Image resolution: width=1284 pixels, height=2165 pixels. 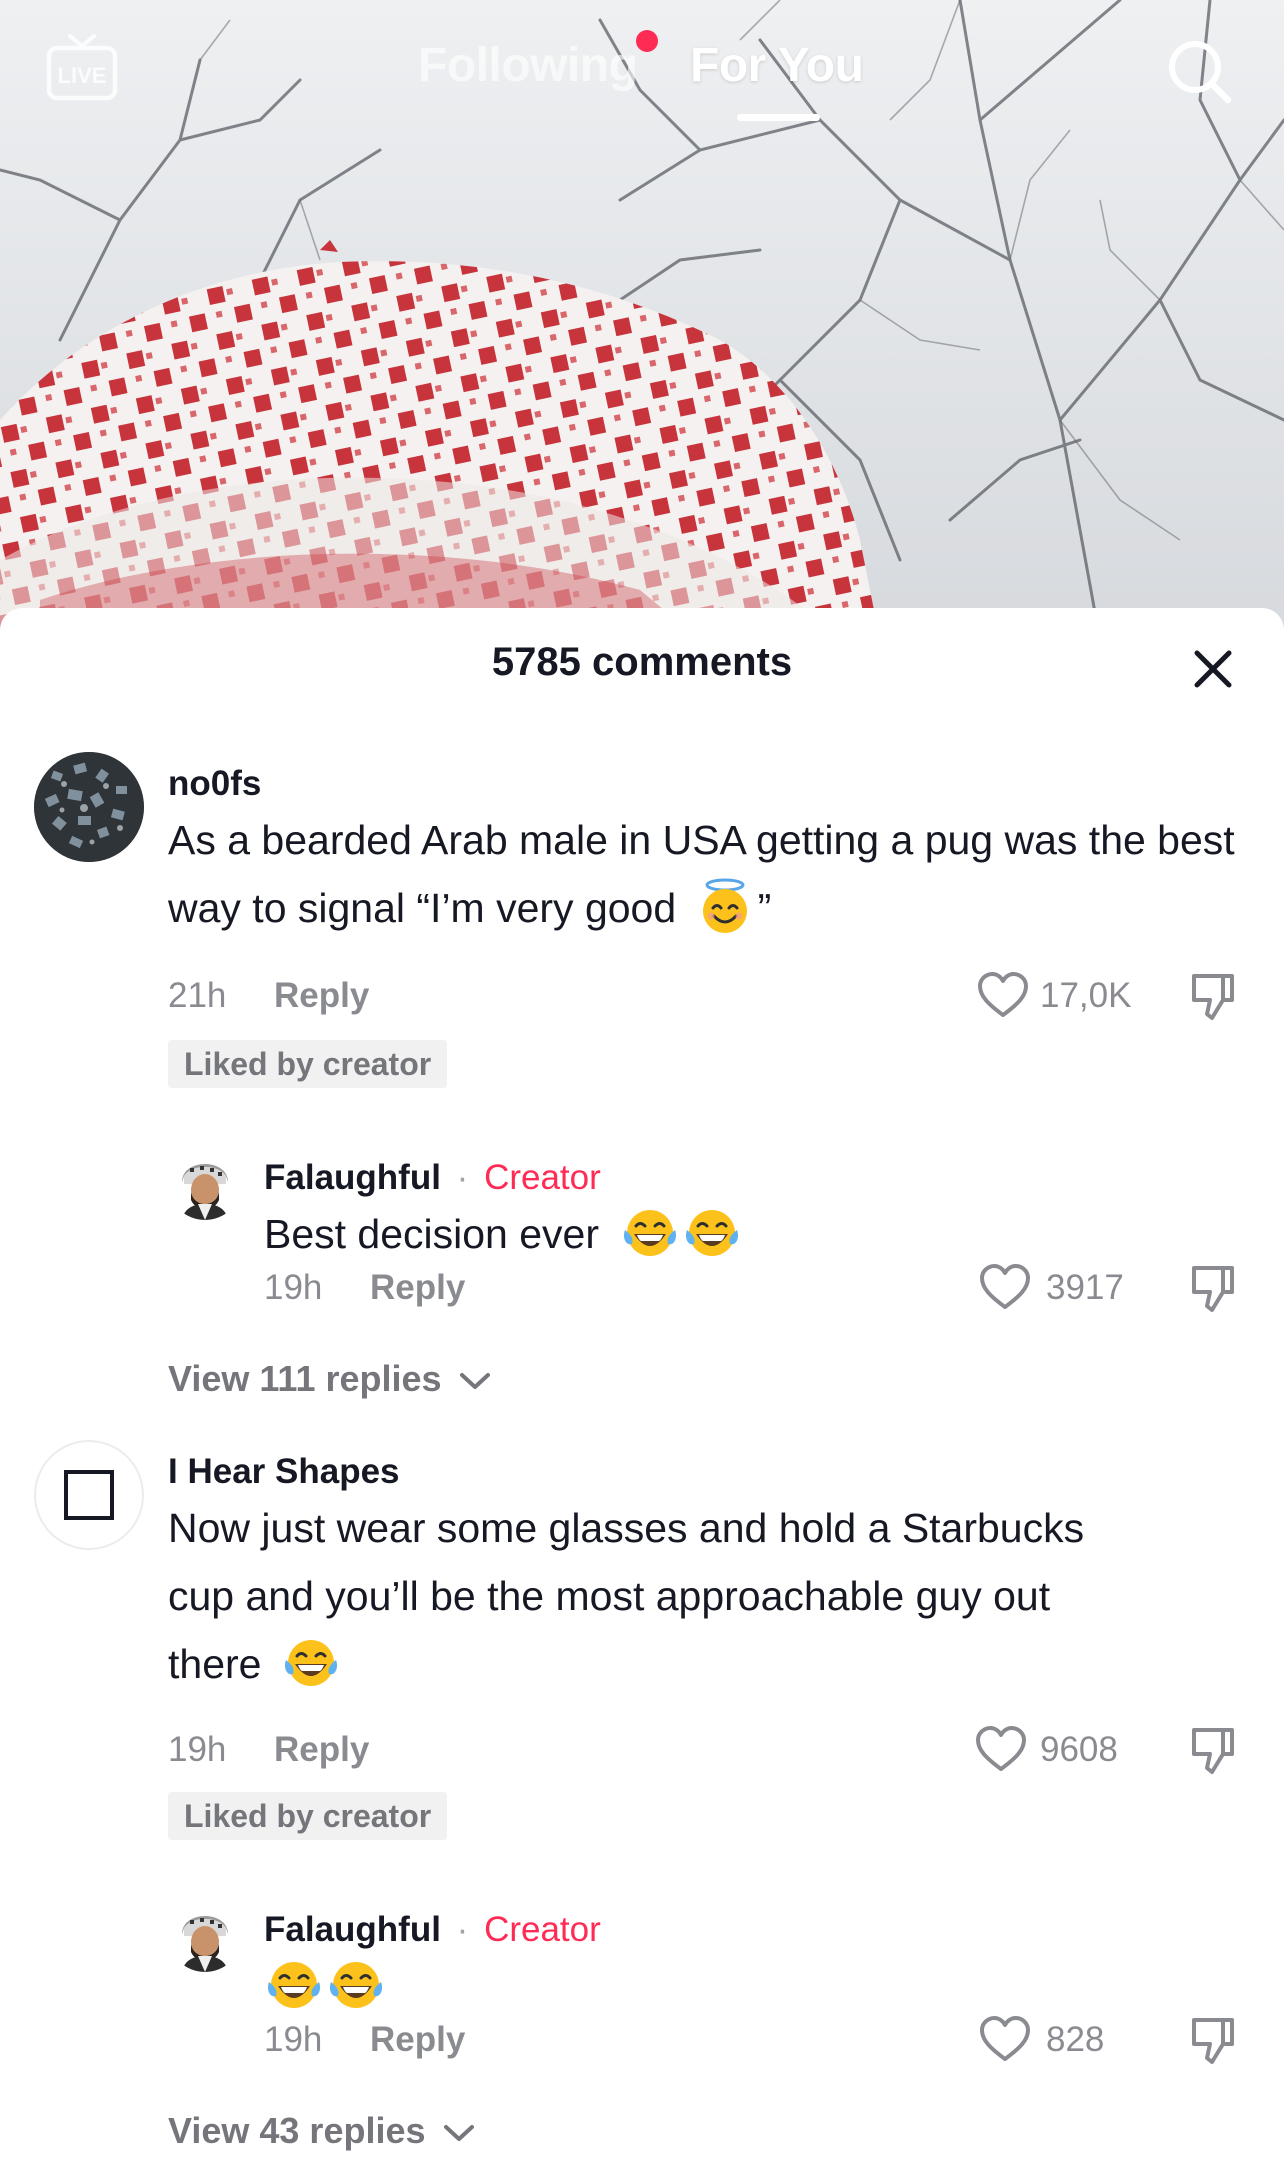 I want to click on search-icon, so click(x=1199, y=71).